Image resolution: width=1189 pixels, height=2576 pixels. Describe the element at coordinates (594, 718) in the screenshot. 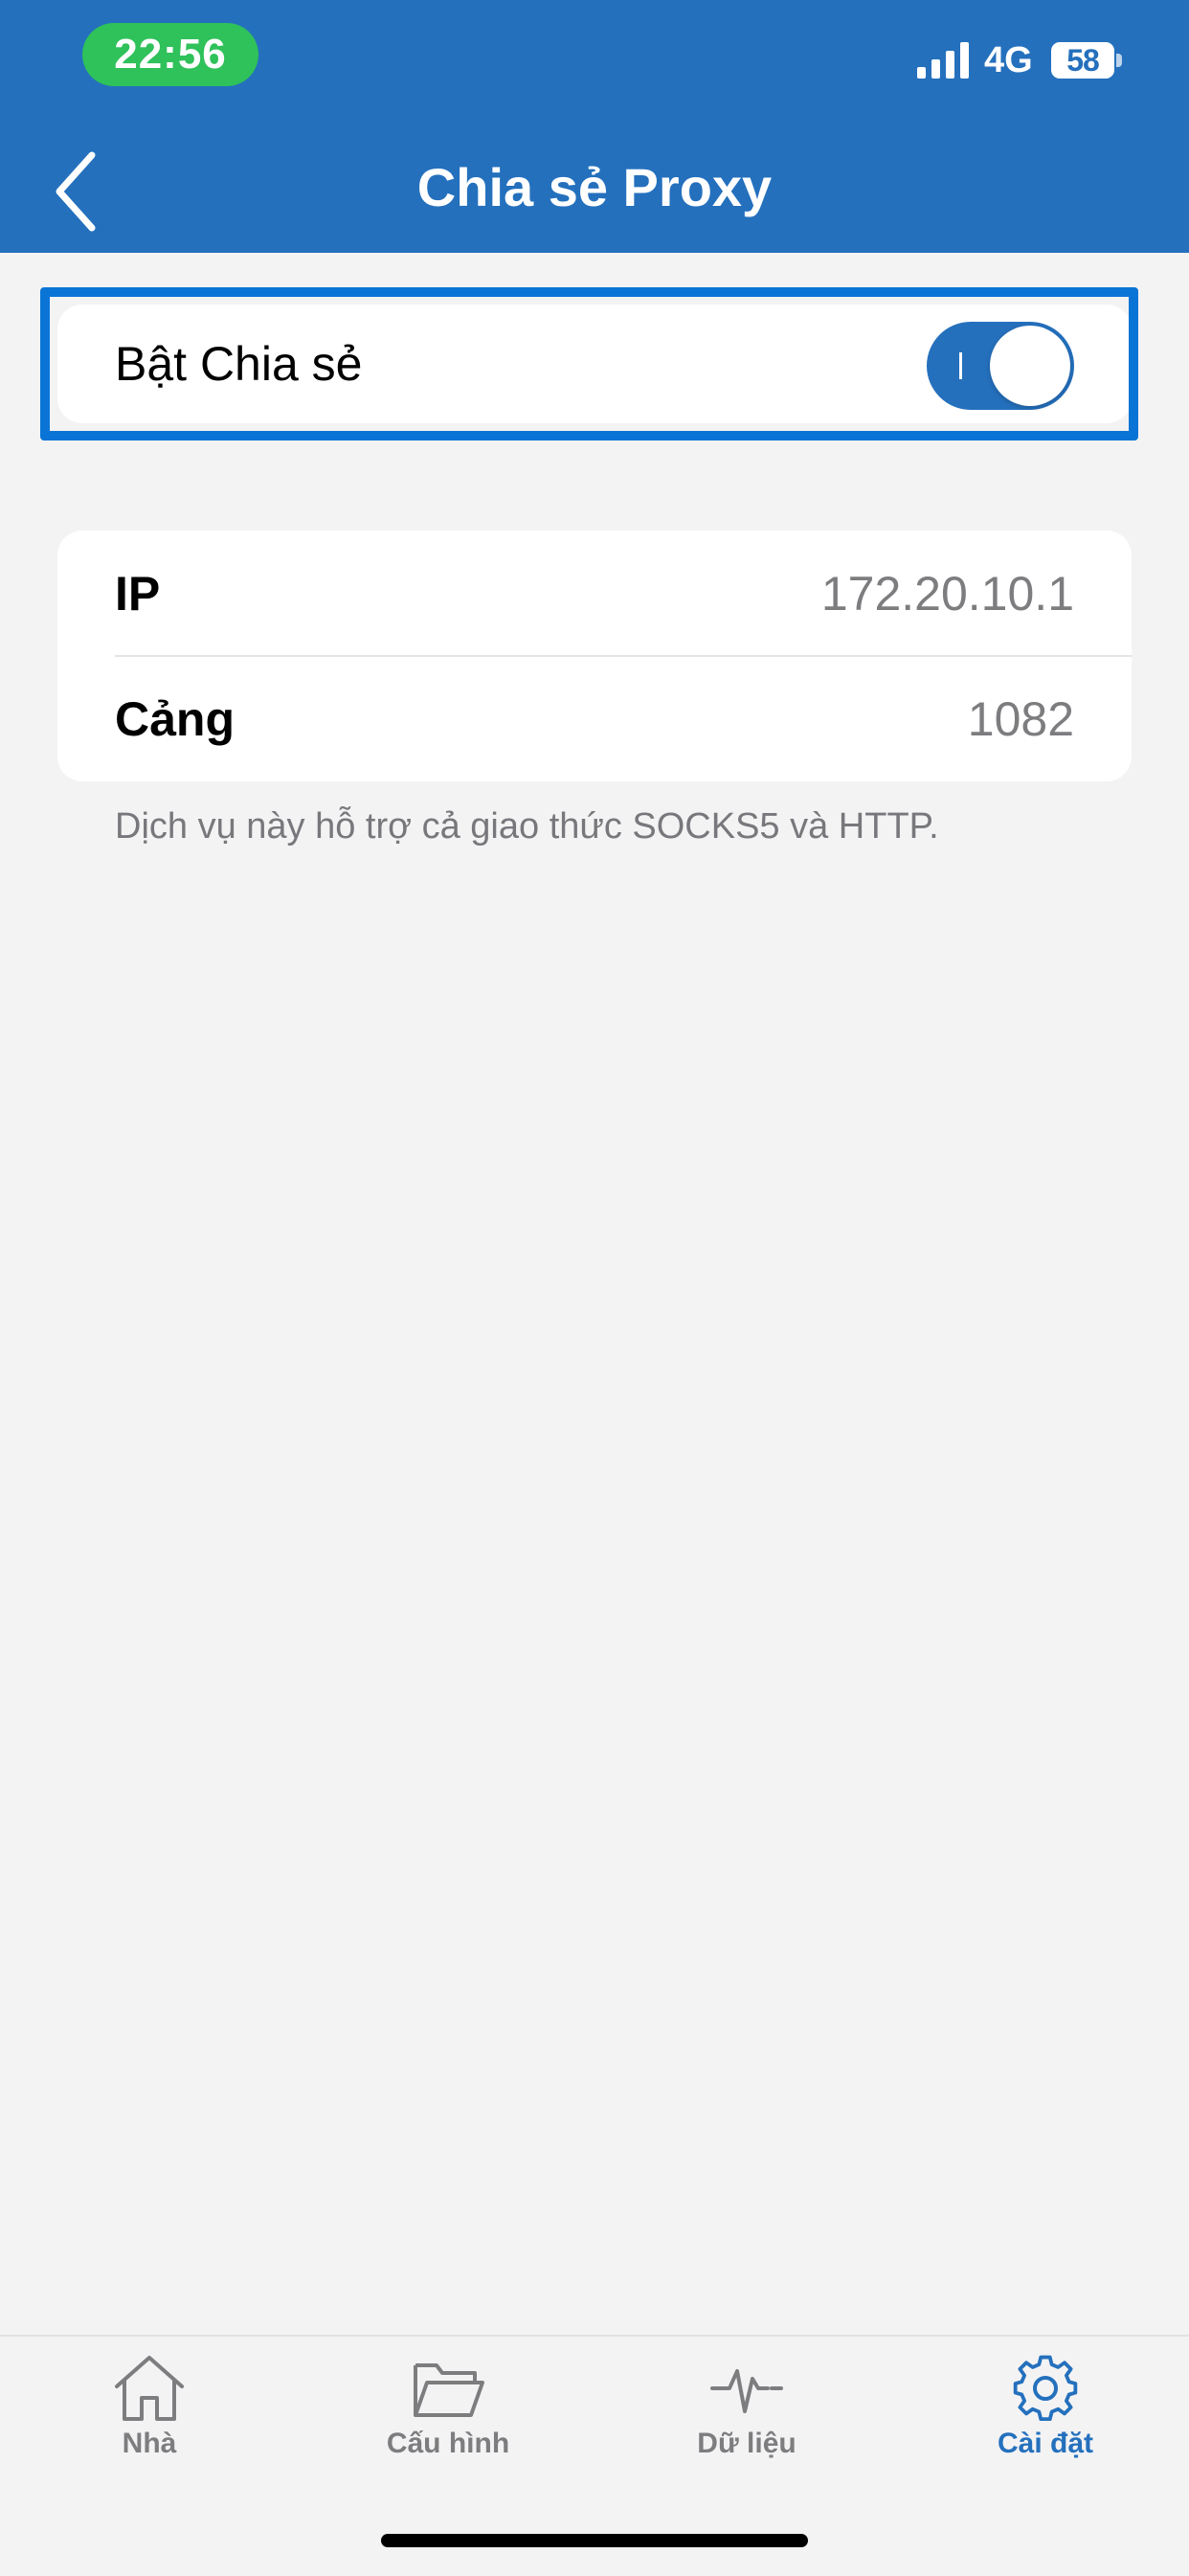

I see `port-row: Cảng 1082` at that location.